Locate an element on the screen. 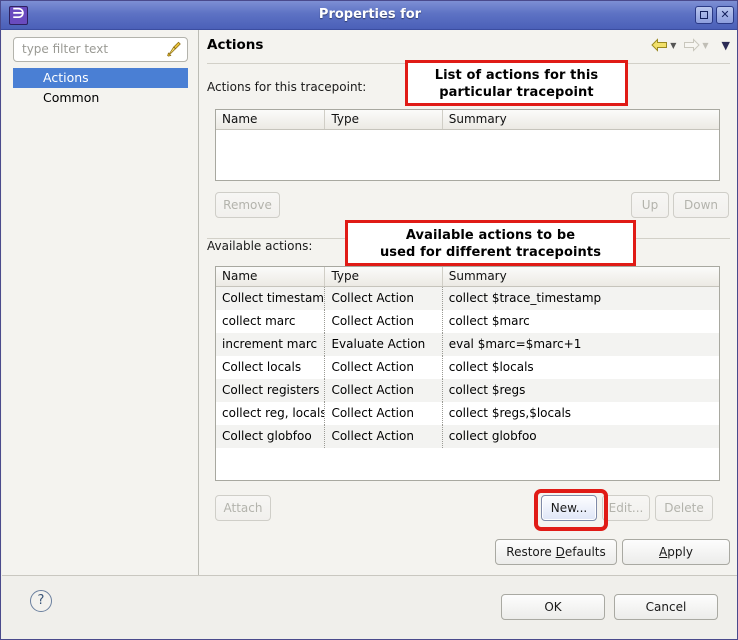  preference-tree: Actions Common is located at coordinates (100, 88).